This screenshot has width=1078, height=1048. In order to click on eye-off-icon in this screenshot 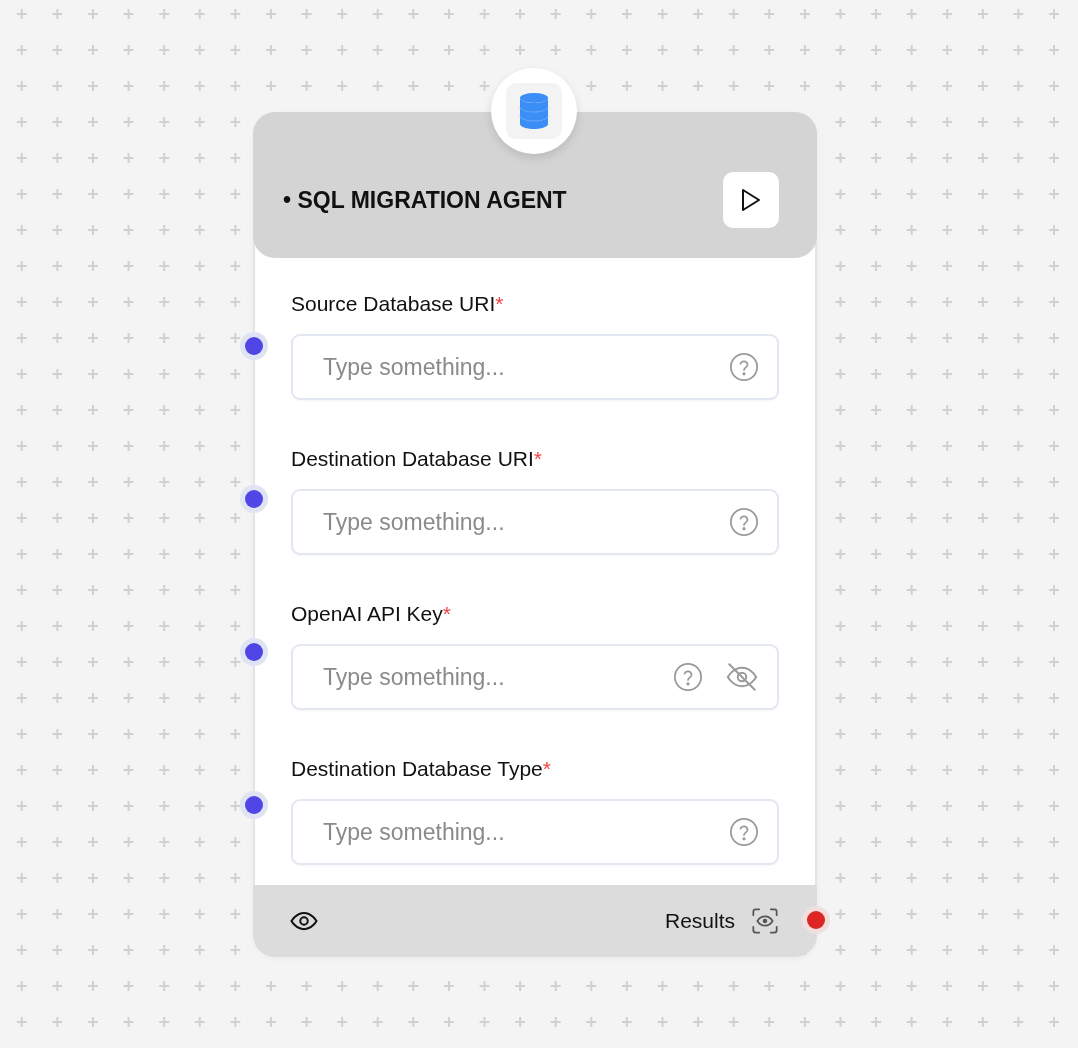, I will do `click(742, 677)`.